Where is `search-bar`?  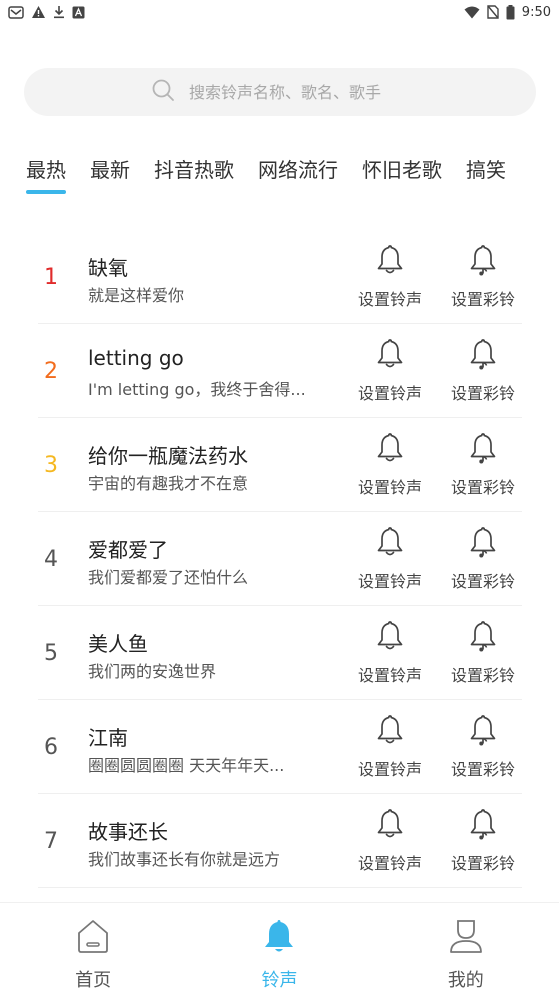
search-bar is located at coordinates (280, 92).